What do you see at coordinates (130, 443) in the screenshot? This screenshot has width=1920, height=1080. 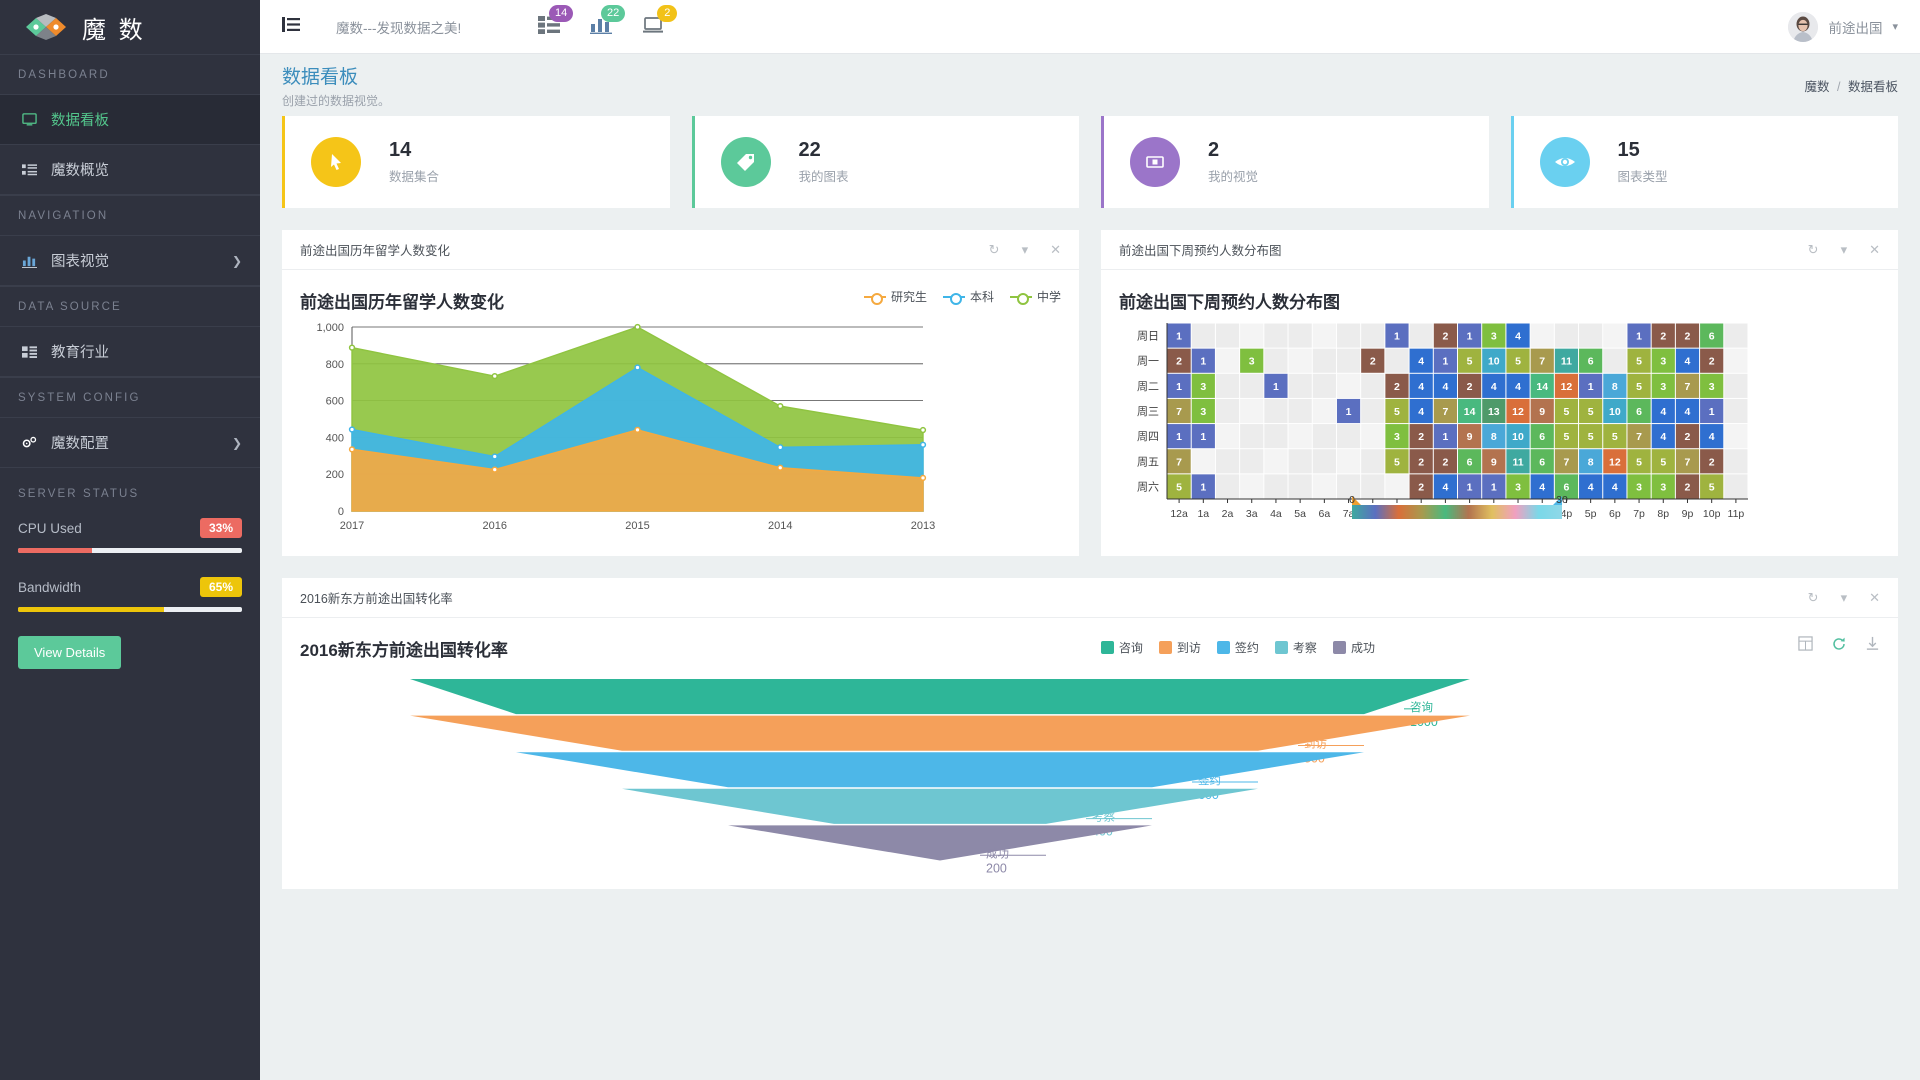 I see `sidebar-item-config: 魔数配置 ❯` at bounding box center [130, 443].